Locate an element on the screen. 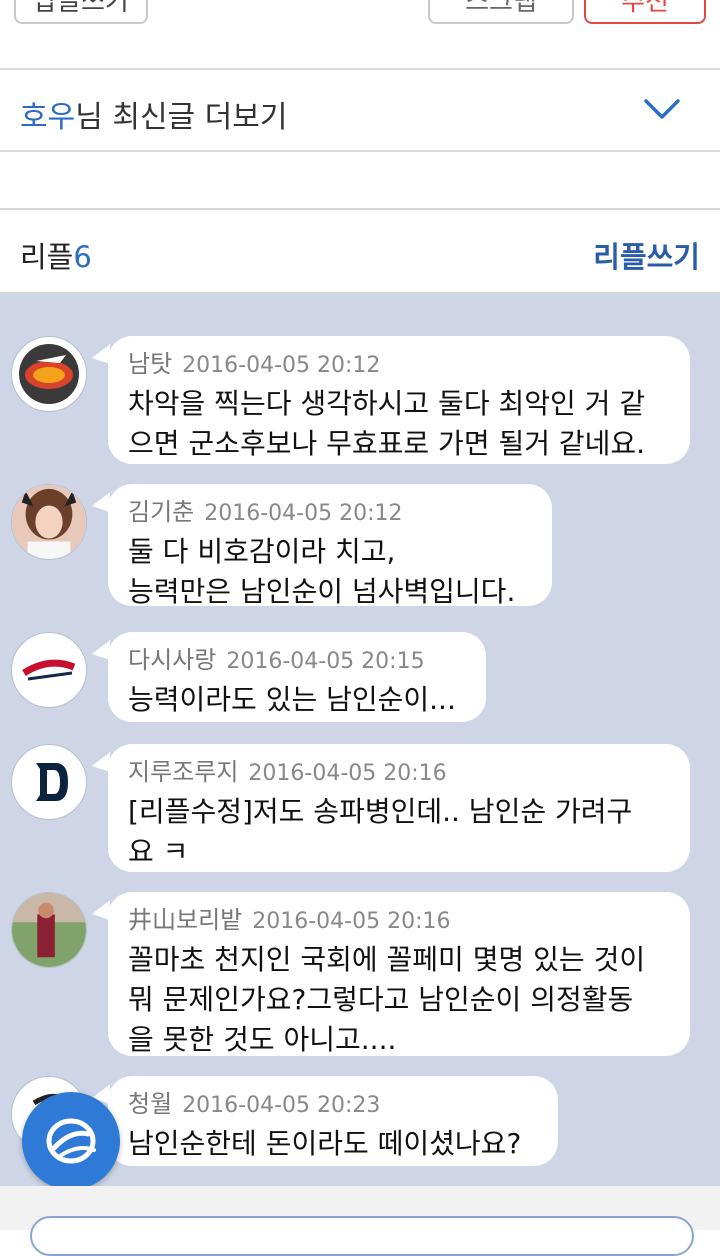 This screenshot has width=720, height=1256. comment-author: 井山보리밭 is located at coordinates (185, 920).